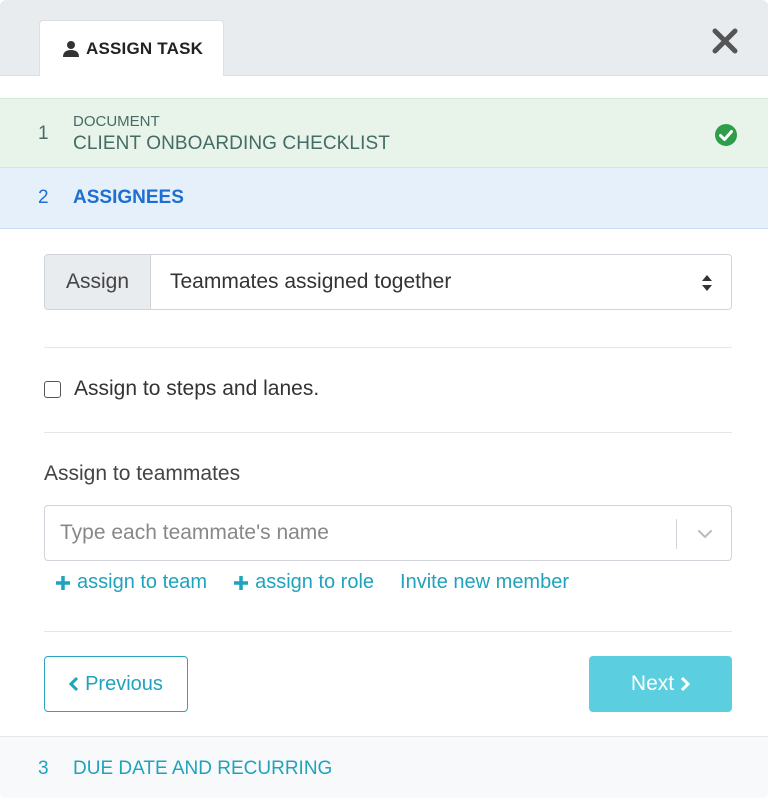  I want to click on next-label: Next, so click(652, 683).